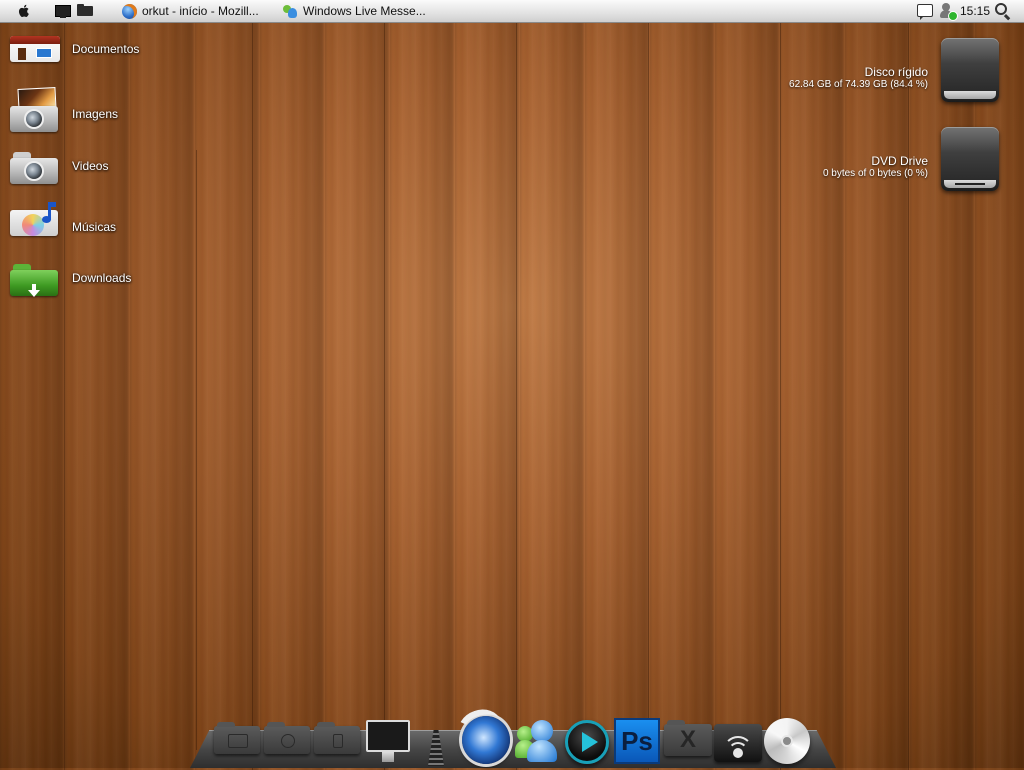 This screenshot has height=770, width=1024. I want to click on search-icon, so click(1001, 9).